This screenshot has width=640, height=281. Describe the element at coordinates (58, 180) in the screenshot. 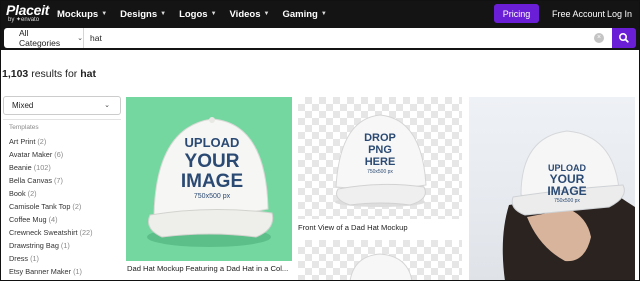

I see `facet-count: (7)` at that location.